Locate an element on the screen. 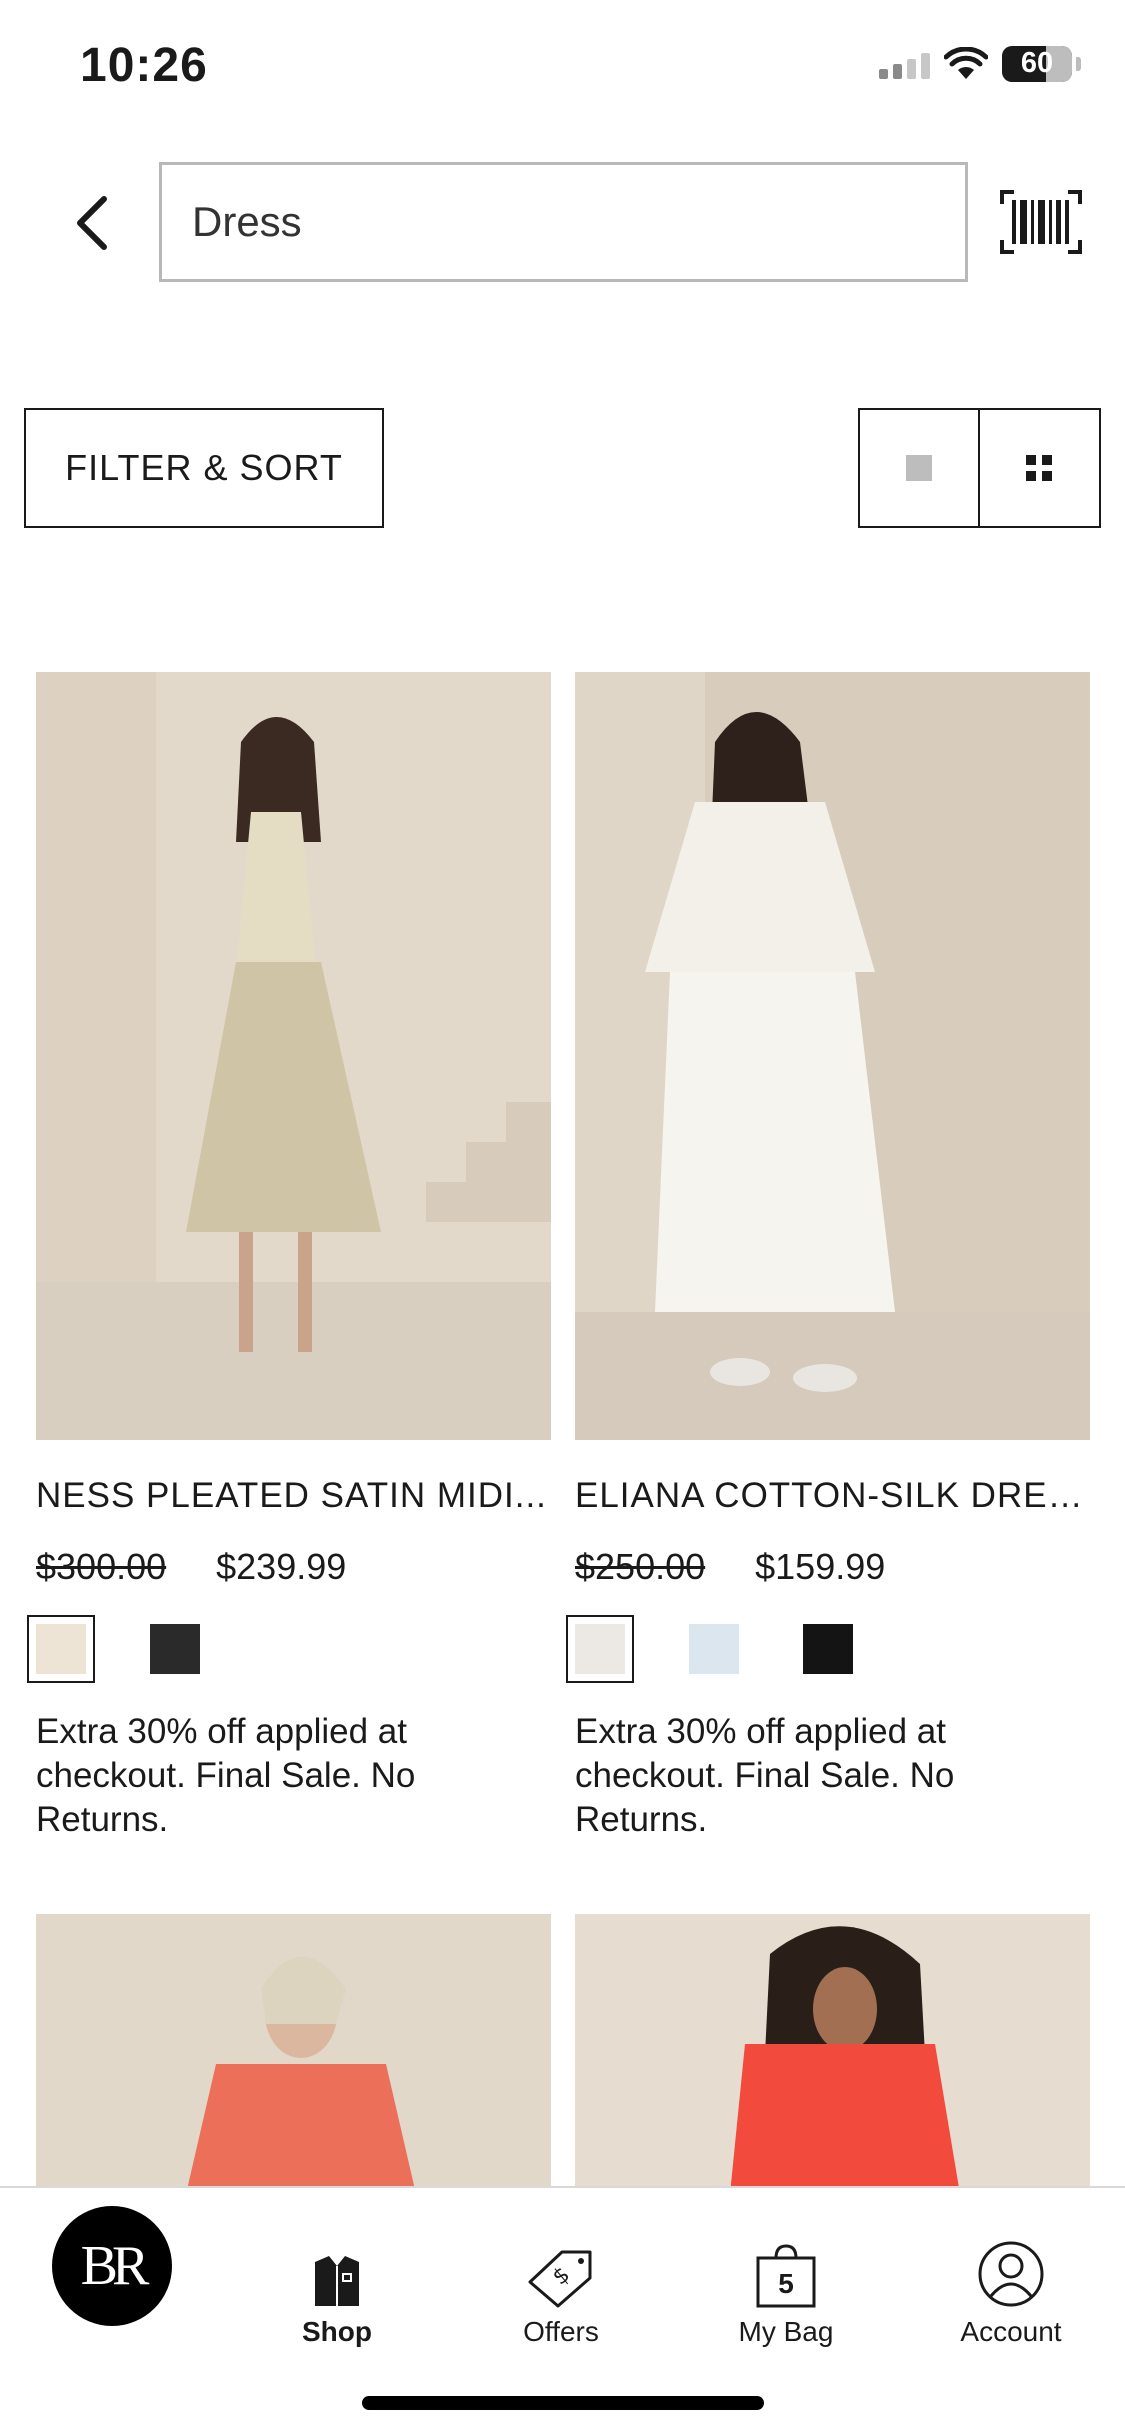 The width and height of the screenshot is (1125, 2436). search-input is located at coordinates (563, 222).